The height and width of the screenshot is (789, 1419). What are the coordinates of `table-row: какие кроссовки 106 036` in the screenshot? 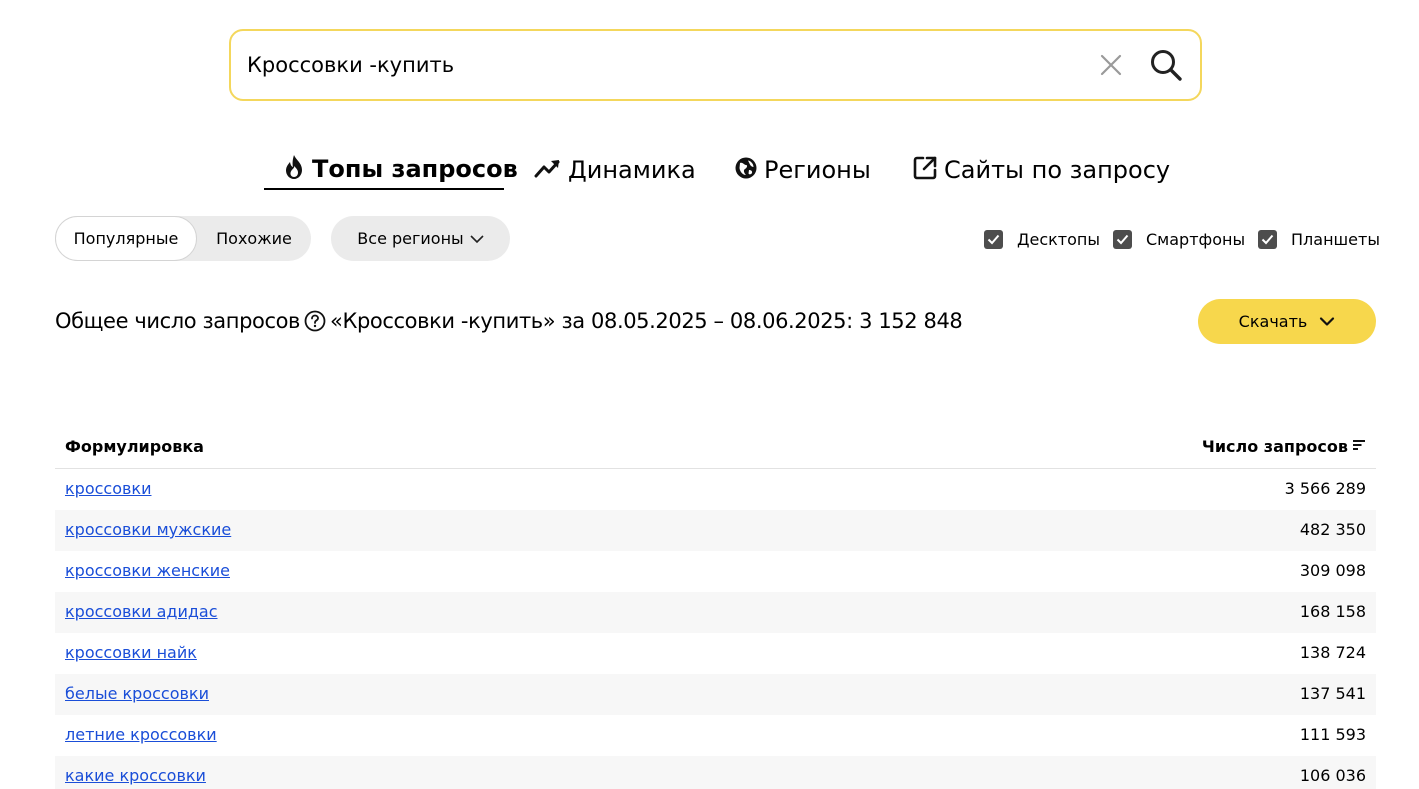 It's located at (715, 772).